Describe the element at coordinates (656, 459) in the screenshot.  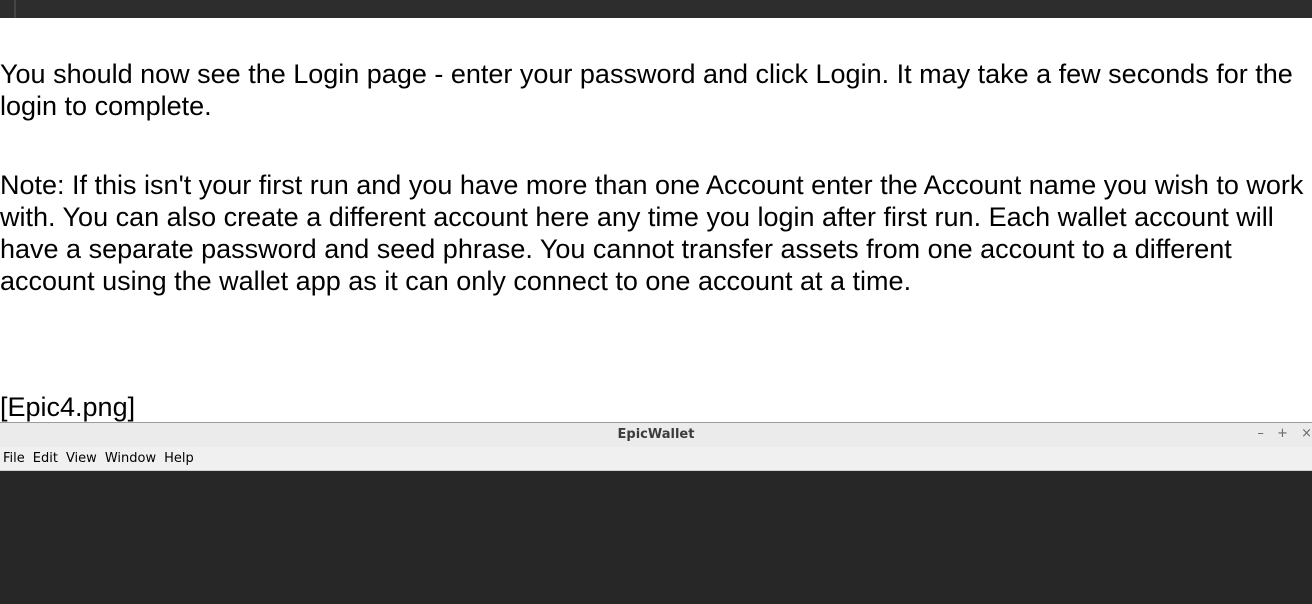
I see `menu-bar: File Edit View Window Help` at that location.